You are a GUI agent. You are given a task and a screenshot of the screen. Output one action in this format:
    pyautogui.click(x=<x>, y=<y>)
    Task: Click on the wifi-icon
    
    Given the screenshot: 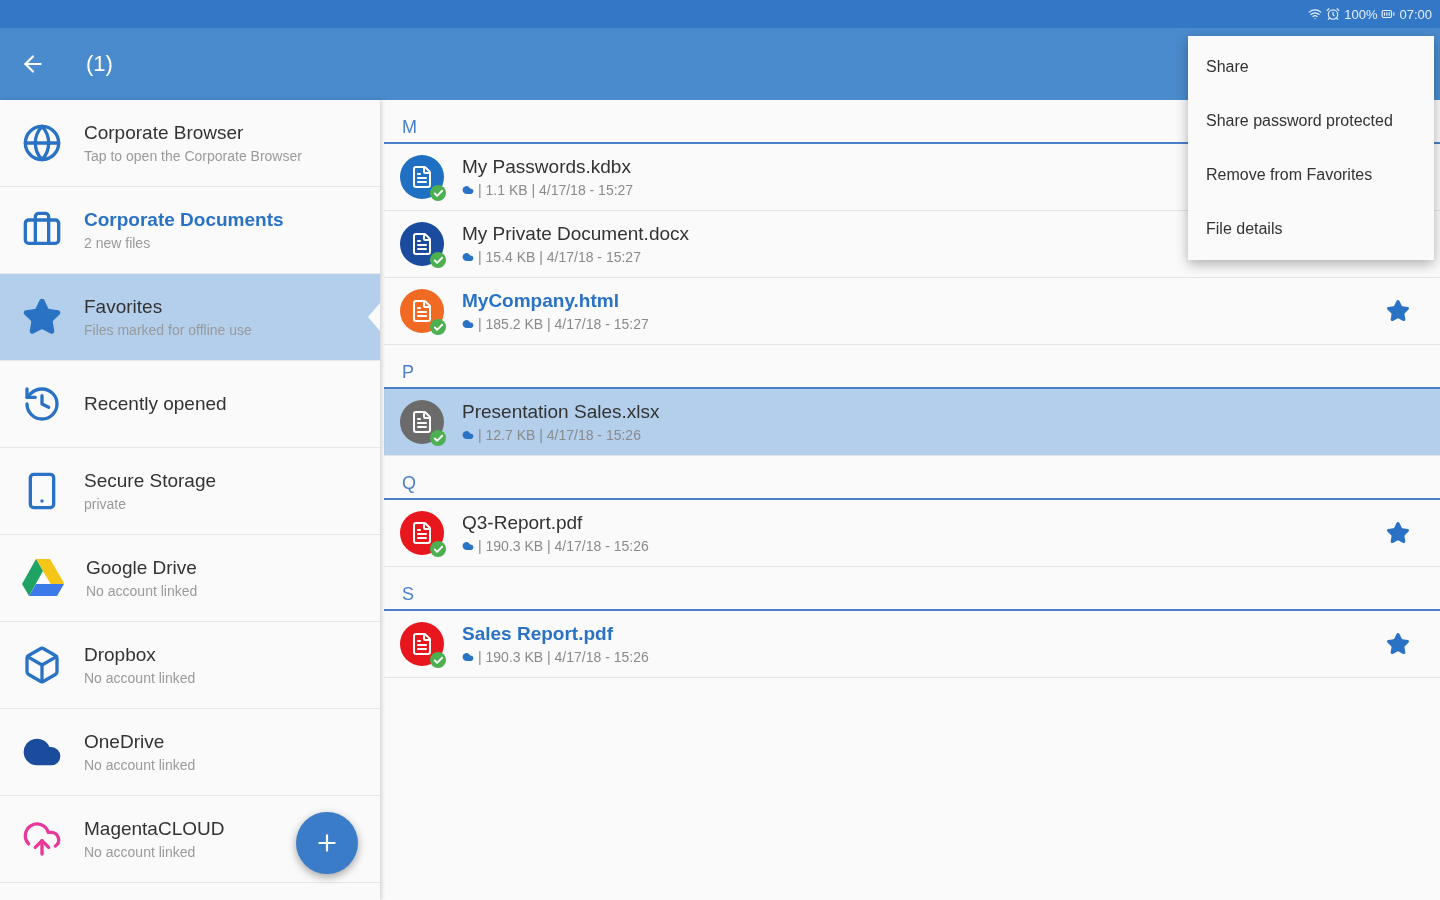 What is the action you would take?
    pyautogui.click(x=1315, y=14)
    